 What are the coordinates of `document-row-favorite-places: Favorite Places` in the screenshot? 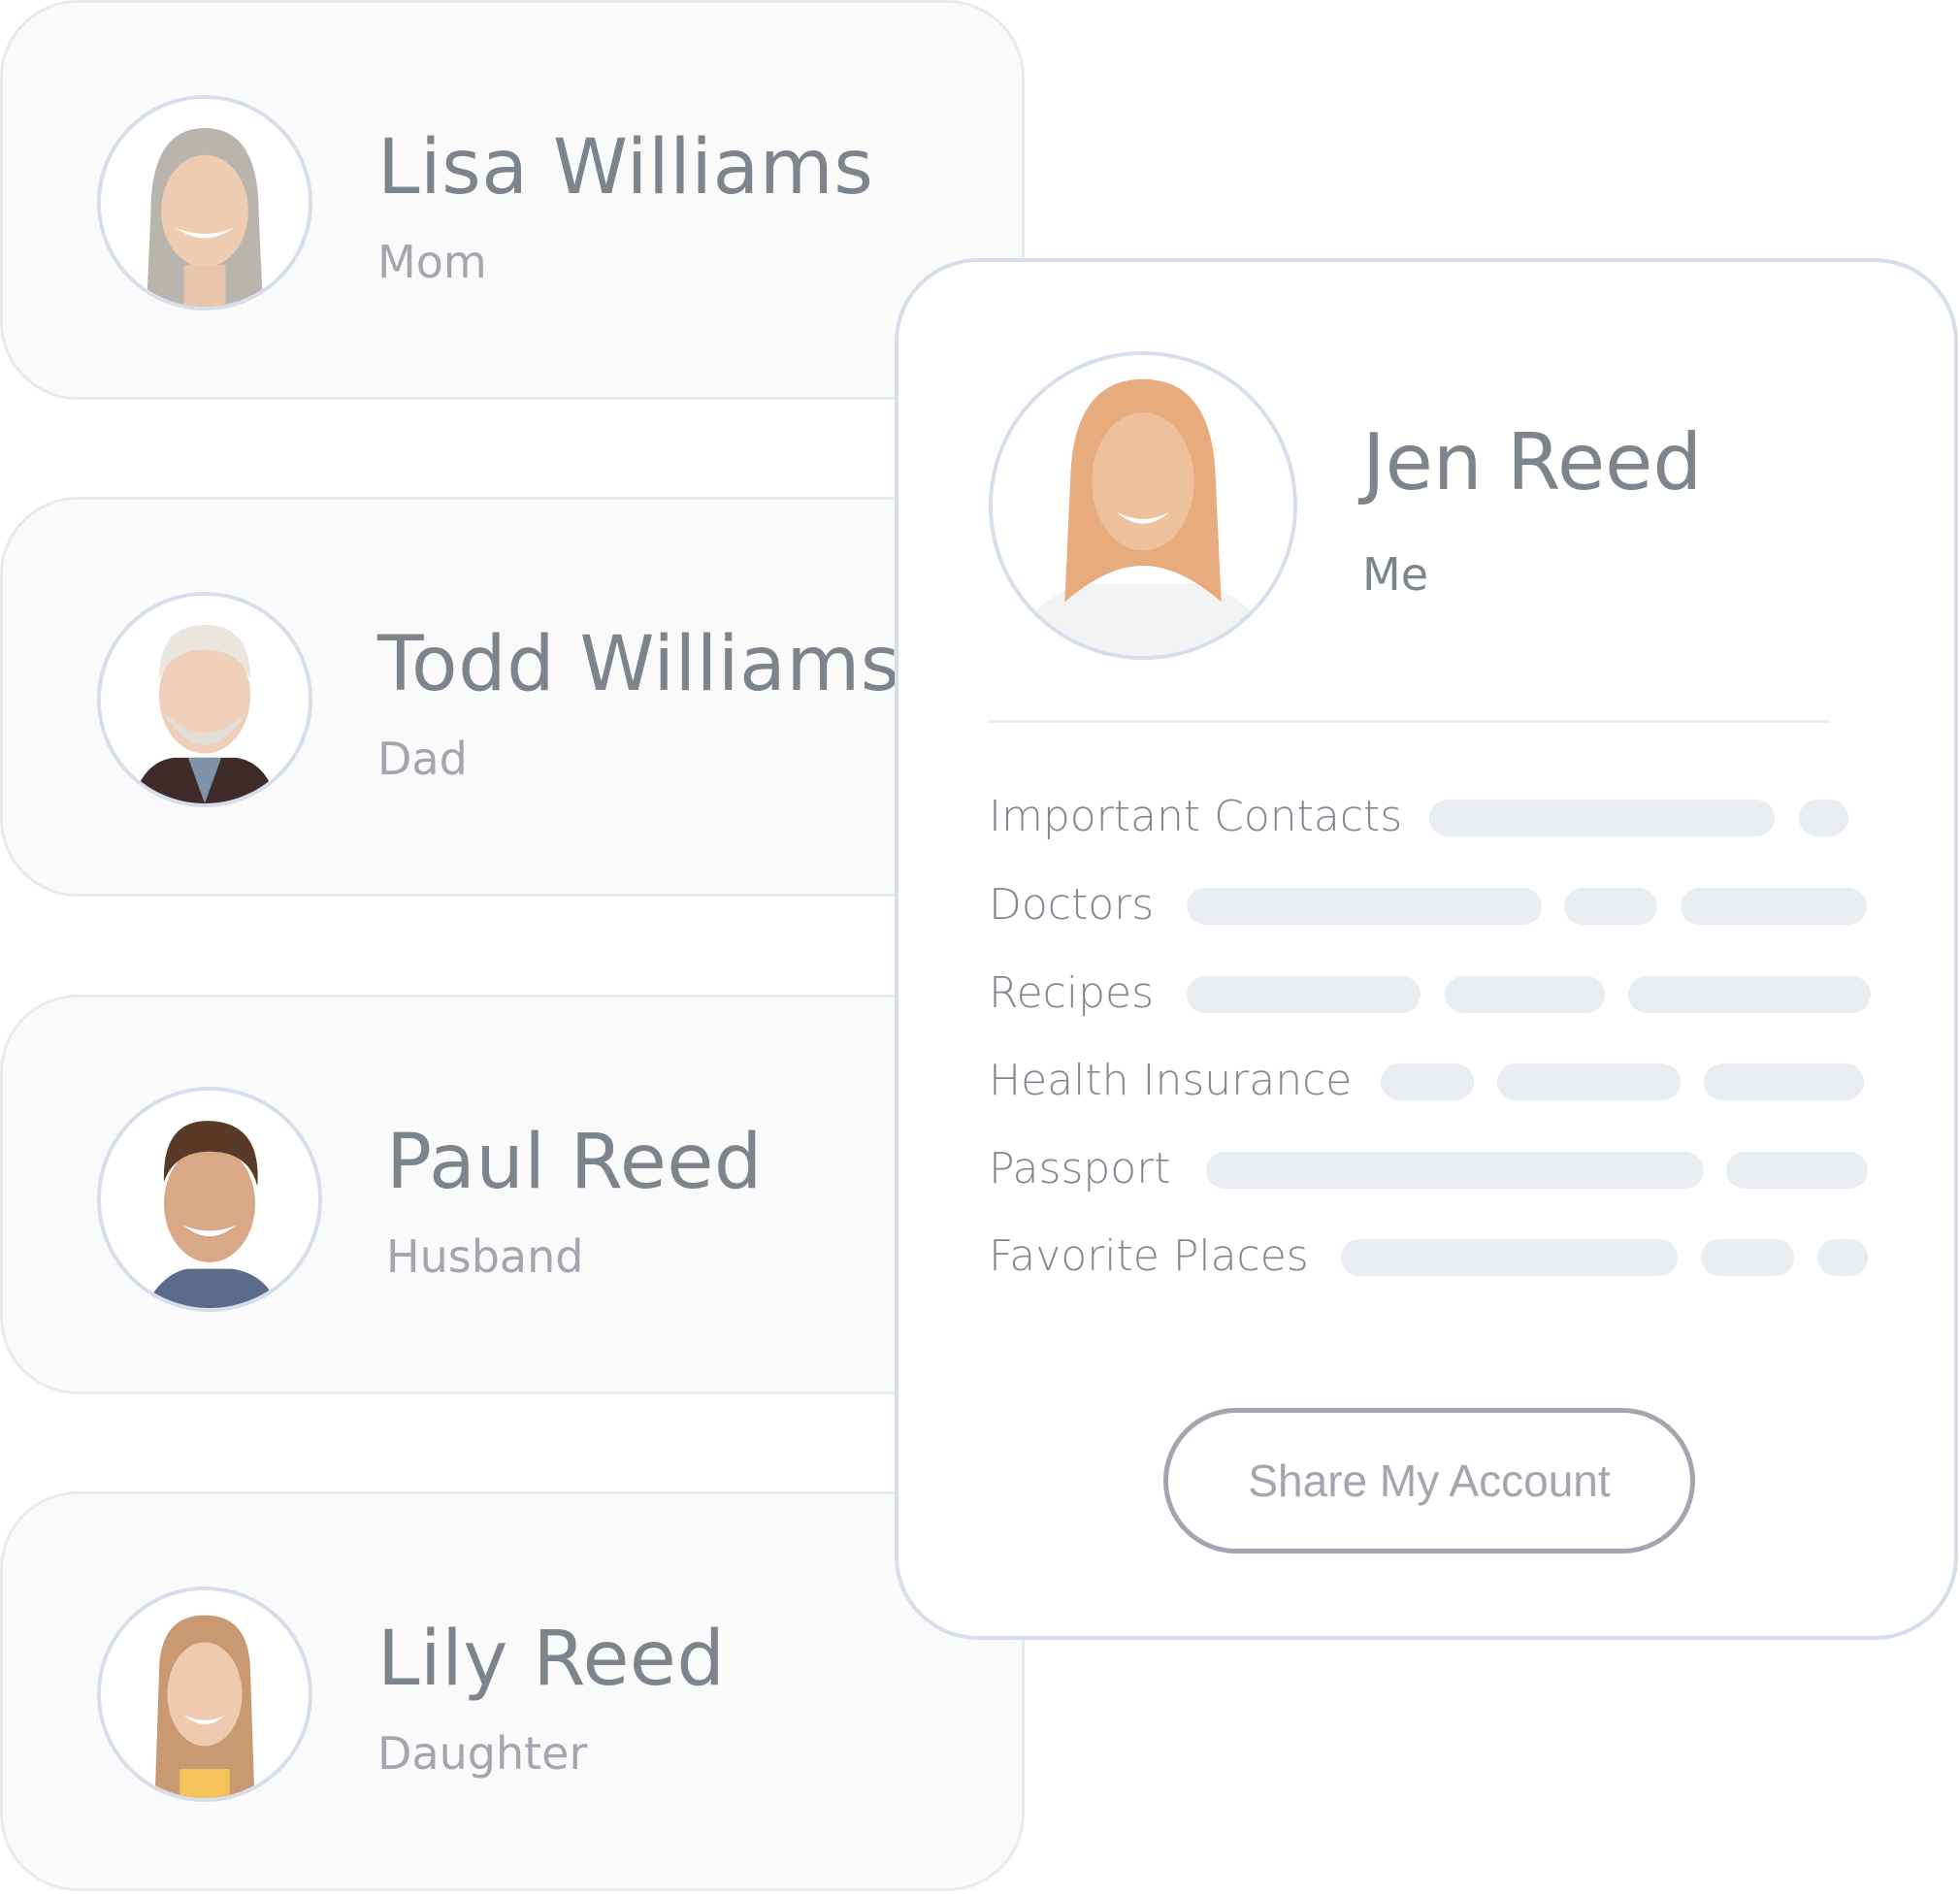 It's located at (1149, 1256).